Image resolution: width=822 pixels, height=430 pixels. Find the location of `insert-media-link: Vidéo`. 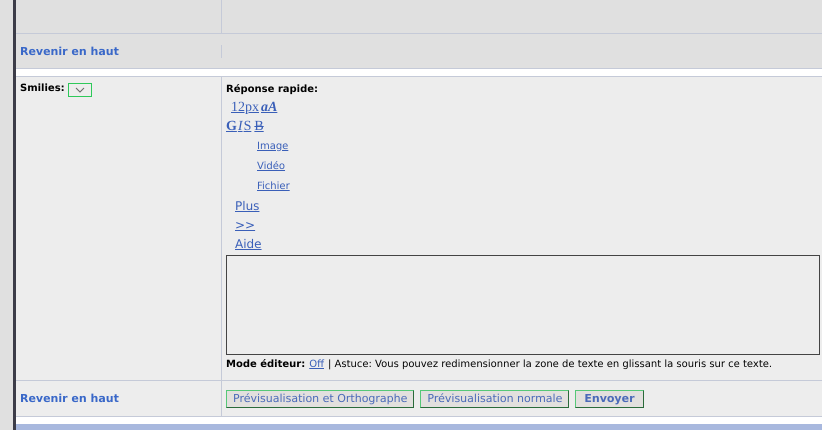

insert-media-link: Vidéo is located at coordinates (271, 166).